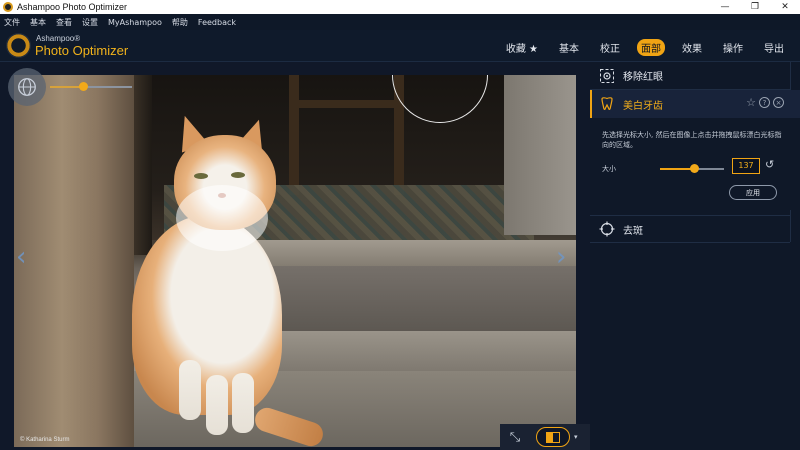  I want to click on photo-stone-wall, so click(74, 261).